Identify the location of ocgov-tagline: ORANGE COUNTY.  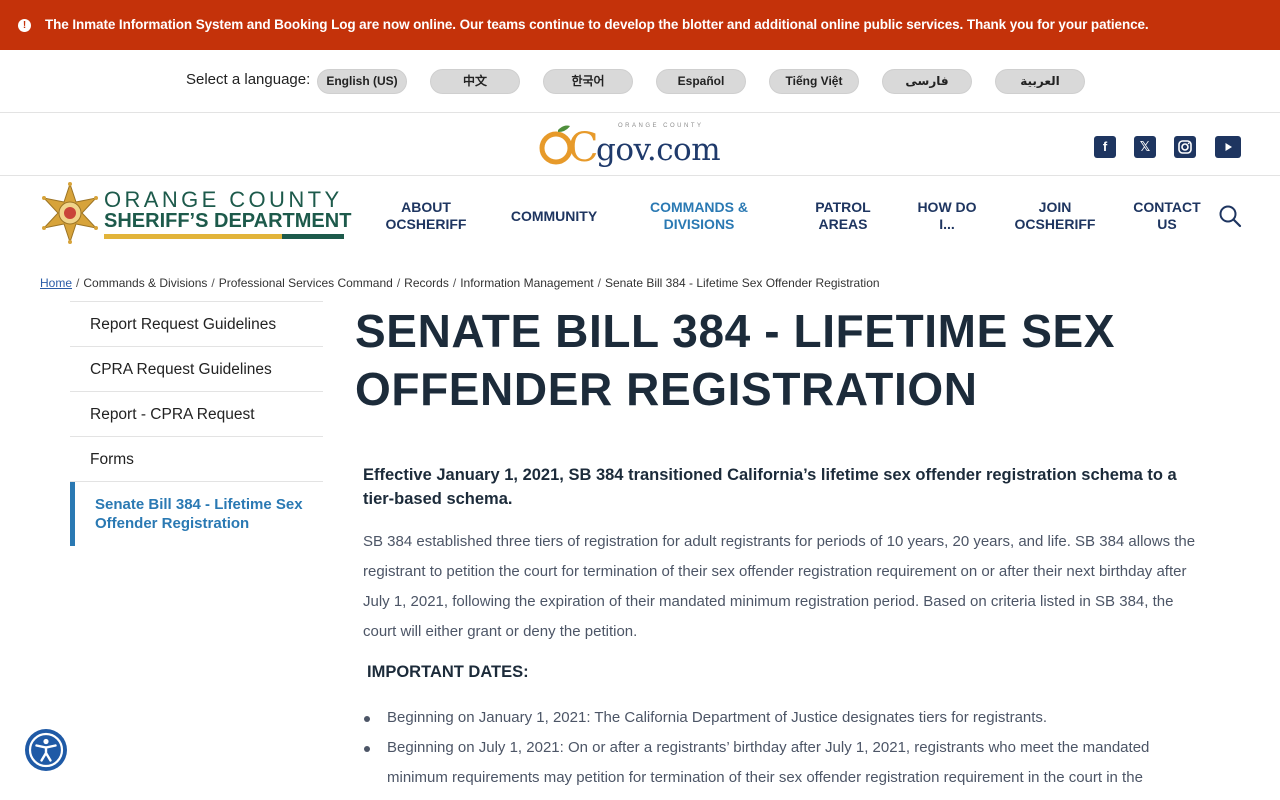
(661, 126).